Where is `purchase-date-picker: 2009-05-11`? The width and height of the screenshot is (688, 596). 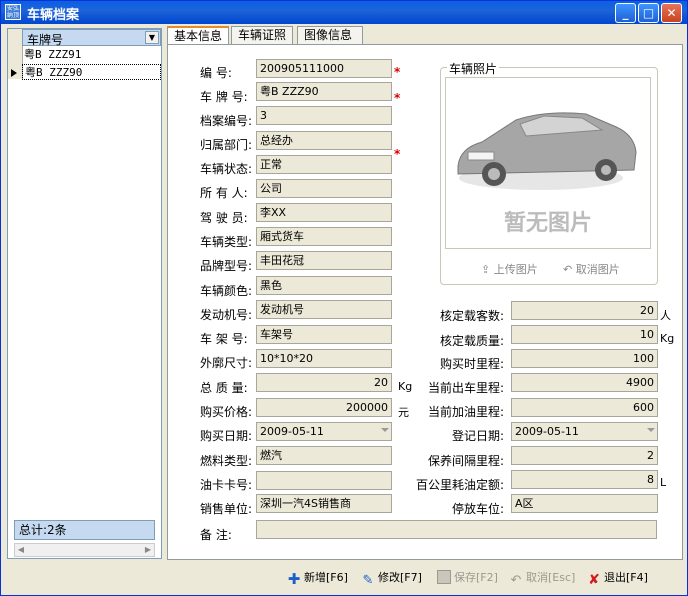 purchase-date-picker: 2009-05-11 is located at coordinates (324, 431).